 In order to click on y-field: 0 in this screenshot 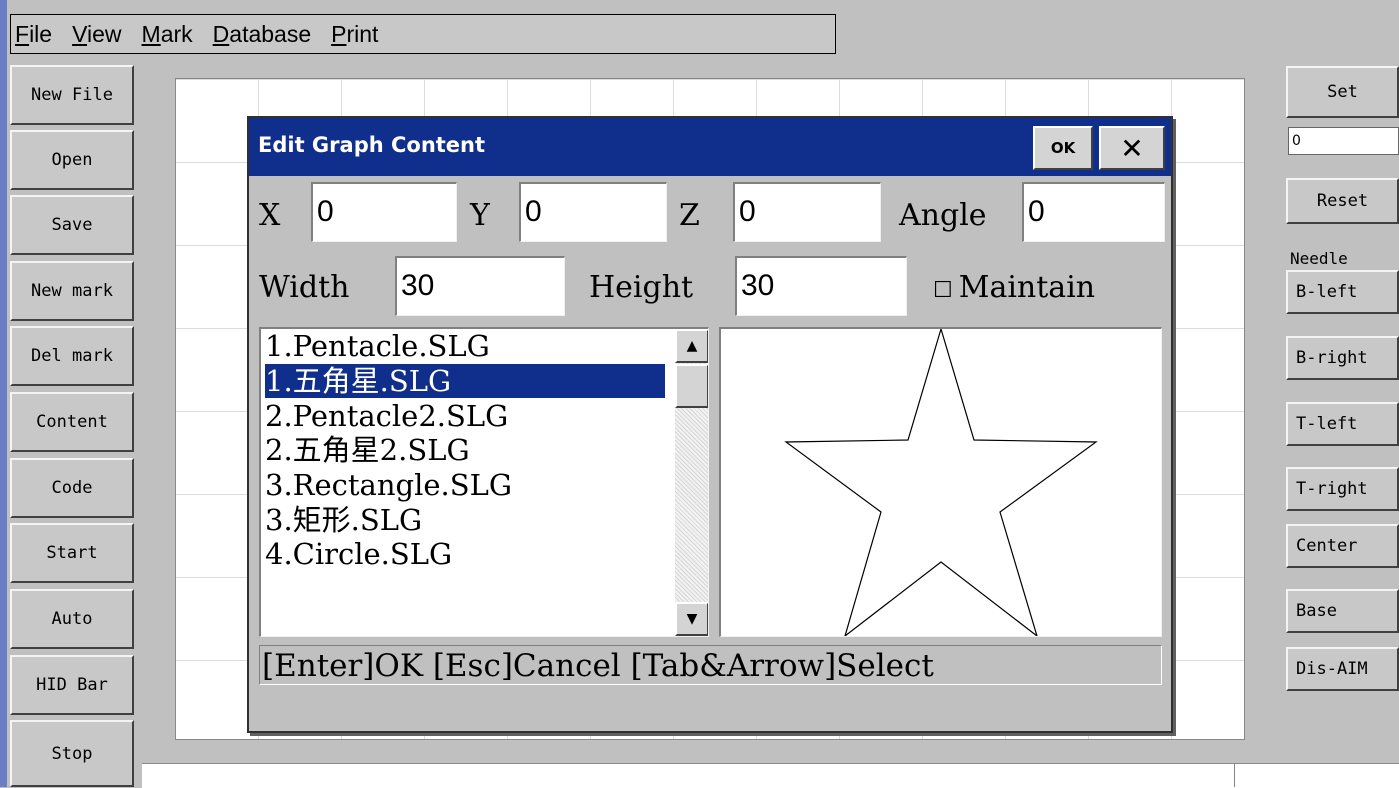, I will do `click(593, 212)`.